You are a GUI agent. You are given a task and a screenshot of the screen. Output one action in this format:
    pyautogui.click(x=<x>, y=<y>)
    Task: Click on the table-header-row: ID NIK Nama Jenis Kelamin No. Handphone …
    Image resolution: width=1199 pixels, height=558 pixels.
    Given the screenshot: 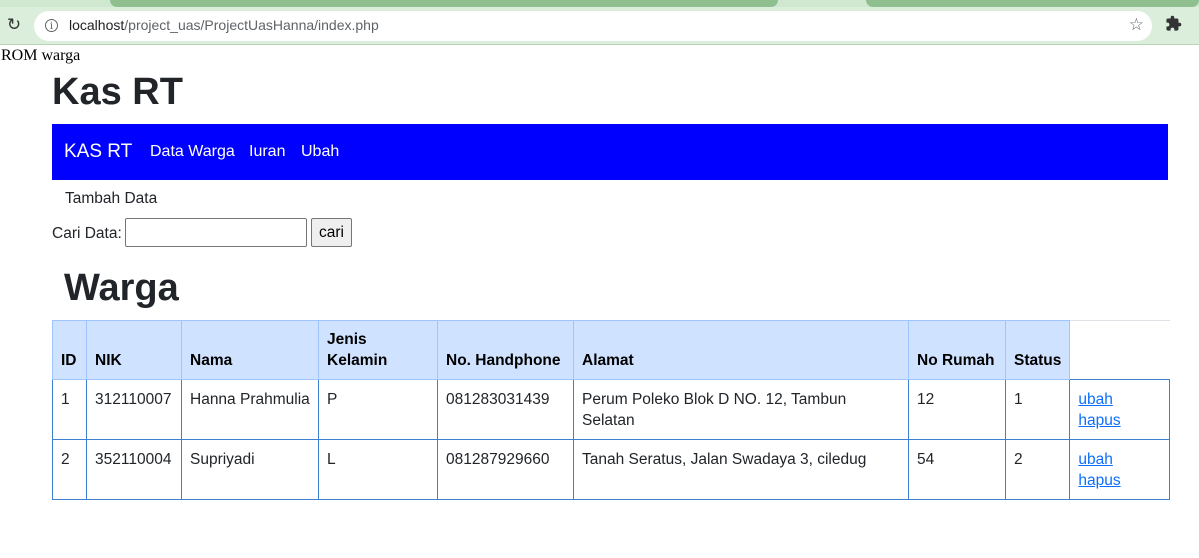 What is the action you would take?
    pyautogui.click(x=611, y=350)
    